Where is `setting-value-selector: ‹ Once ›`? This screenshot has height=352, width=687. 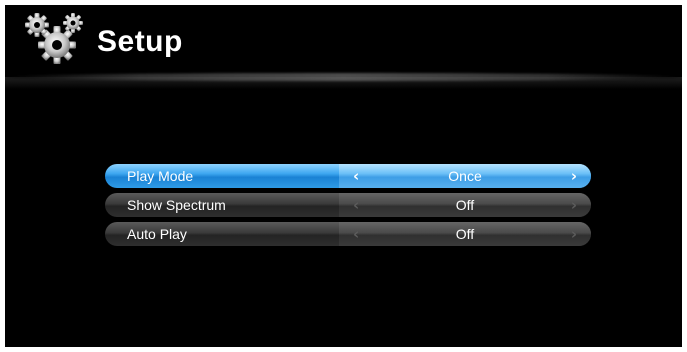
setting-value-selector: ‹ Once › is located at coordinates (465, 176).